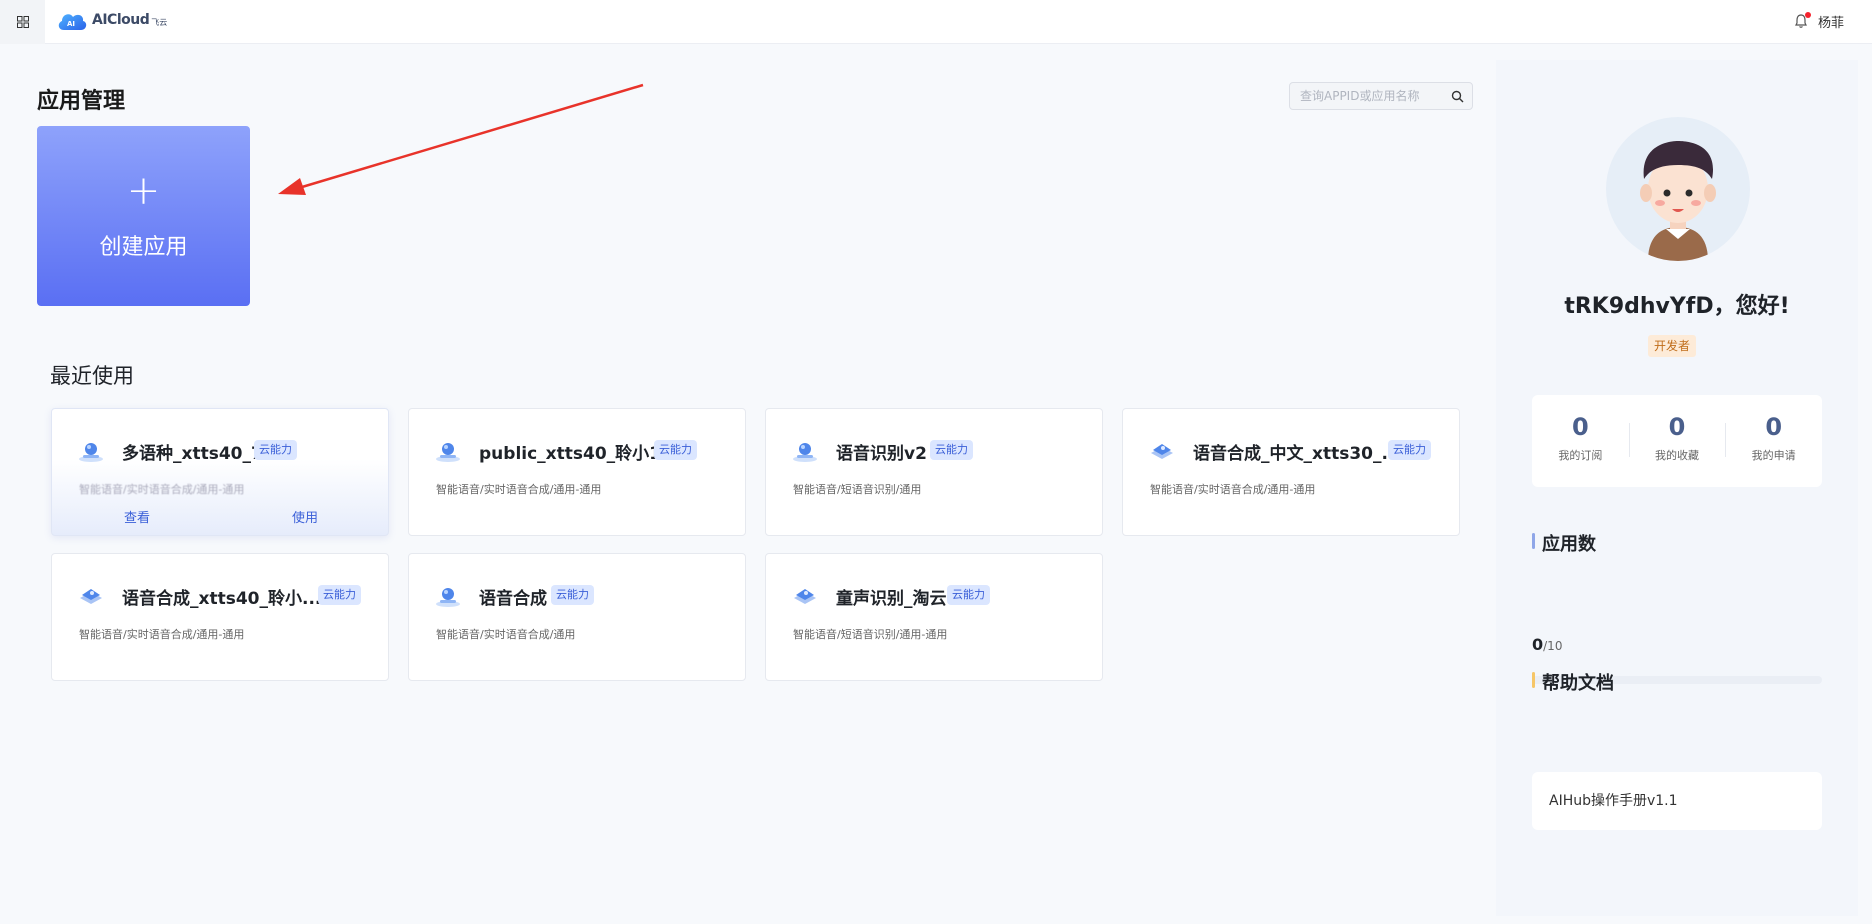  Describe the element at coordinates (1457, 96) in the screenshot. I see `search-icon` at that location.